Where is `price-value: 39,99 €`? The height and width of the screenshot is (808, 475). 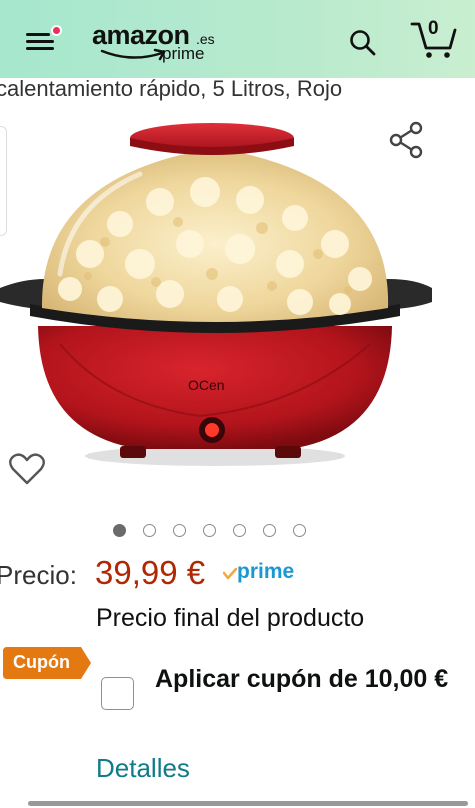
price-value: 39,99 € is located at coordinates (150, 572).